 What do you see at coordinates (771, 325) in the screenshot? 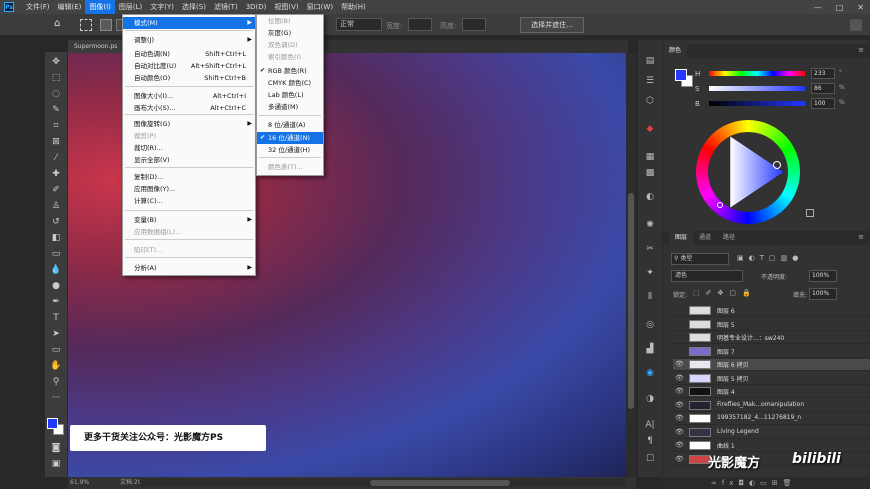
I see `layer-row: 图层 5` at bounding box center [771, 325].